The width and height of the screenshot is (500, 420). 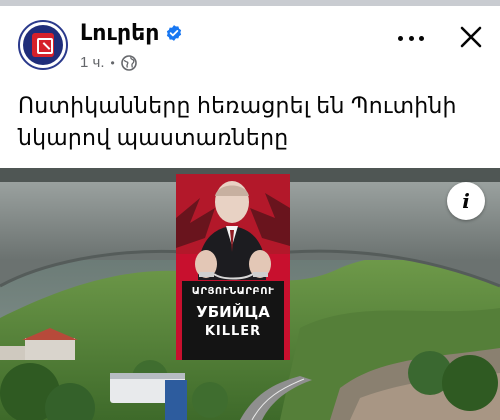 I want to click on page-name-link: Լուրեր, so click(x=119, y=33).